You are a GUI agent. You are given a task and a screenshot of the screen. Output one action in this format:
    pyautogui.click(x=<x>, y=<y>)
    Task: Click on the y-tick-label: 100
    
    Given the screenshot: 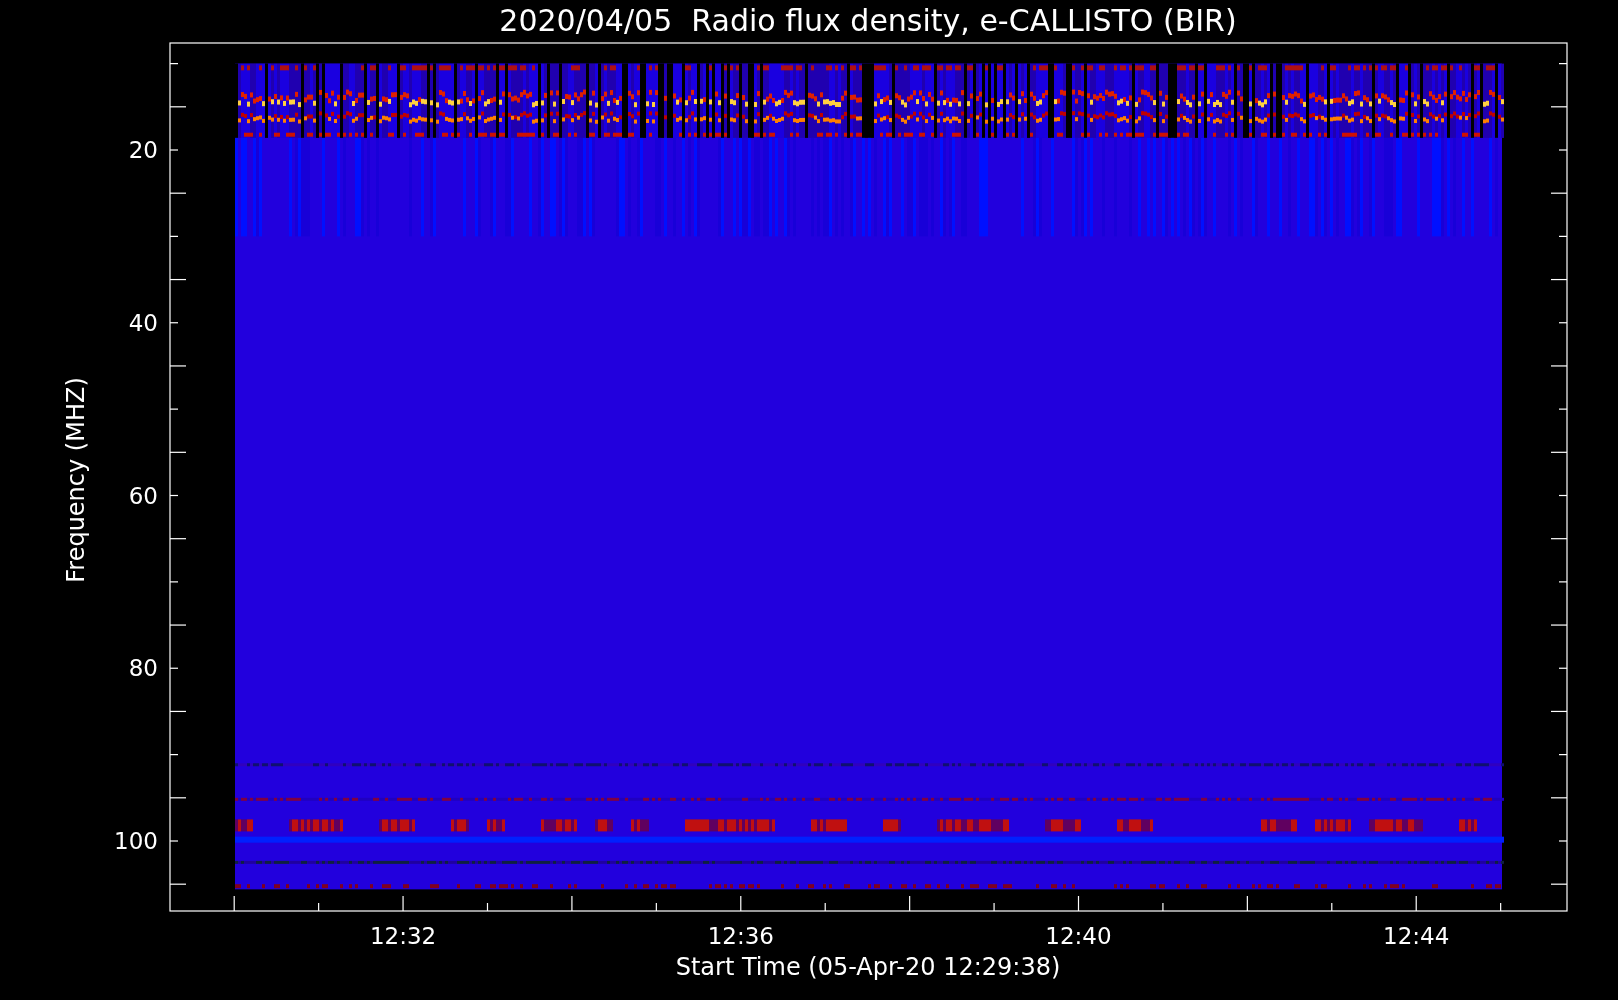 What is the action you would take?
    pyautogui.click(x=136, y=841)
    